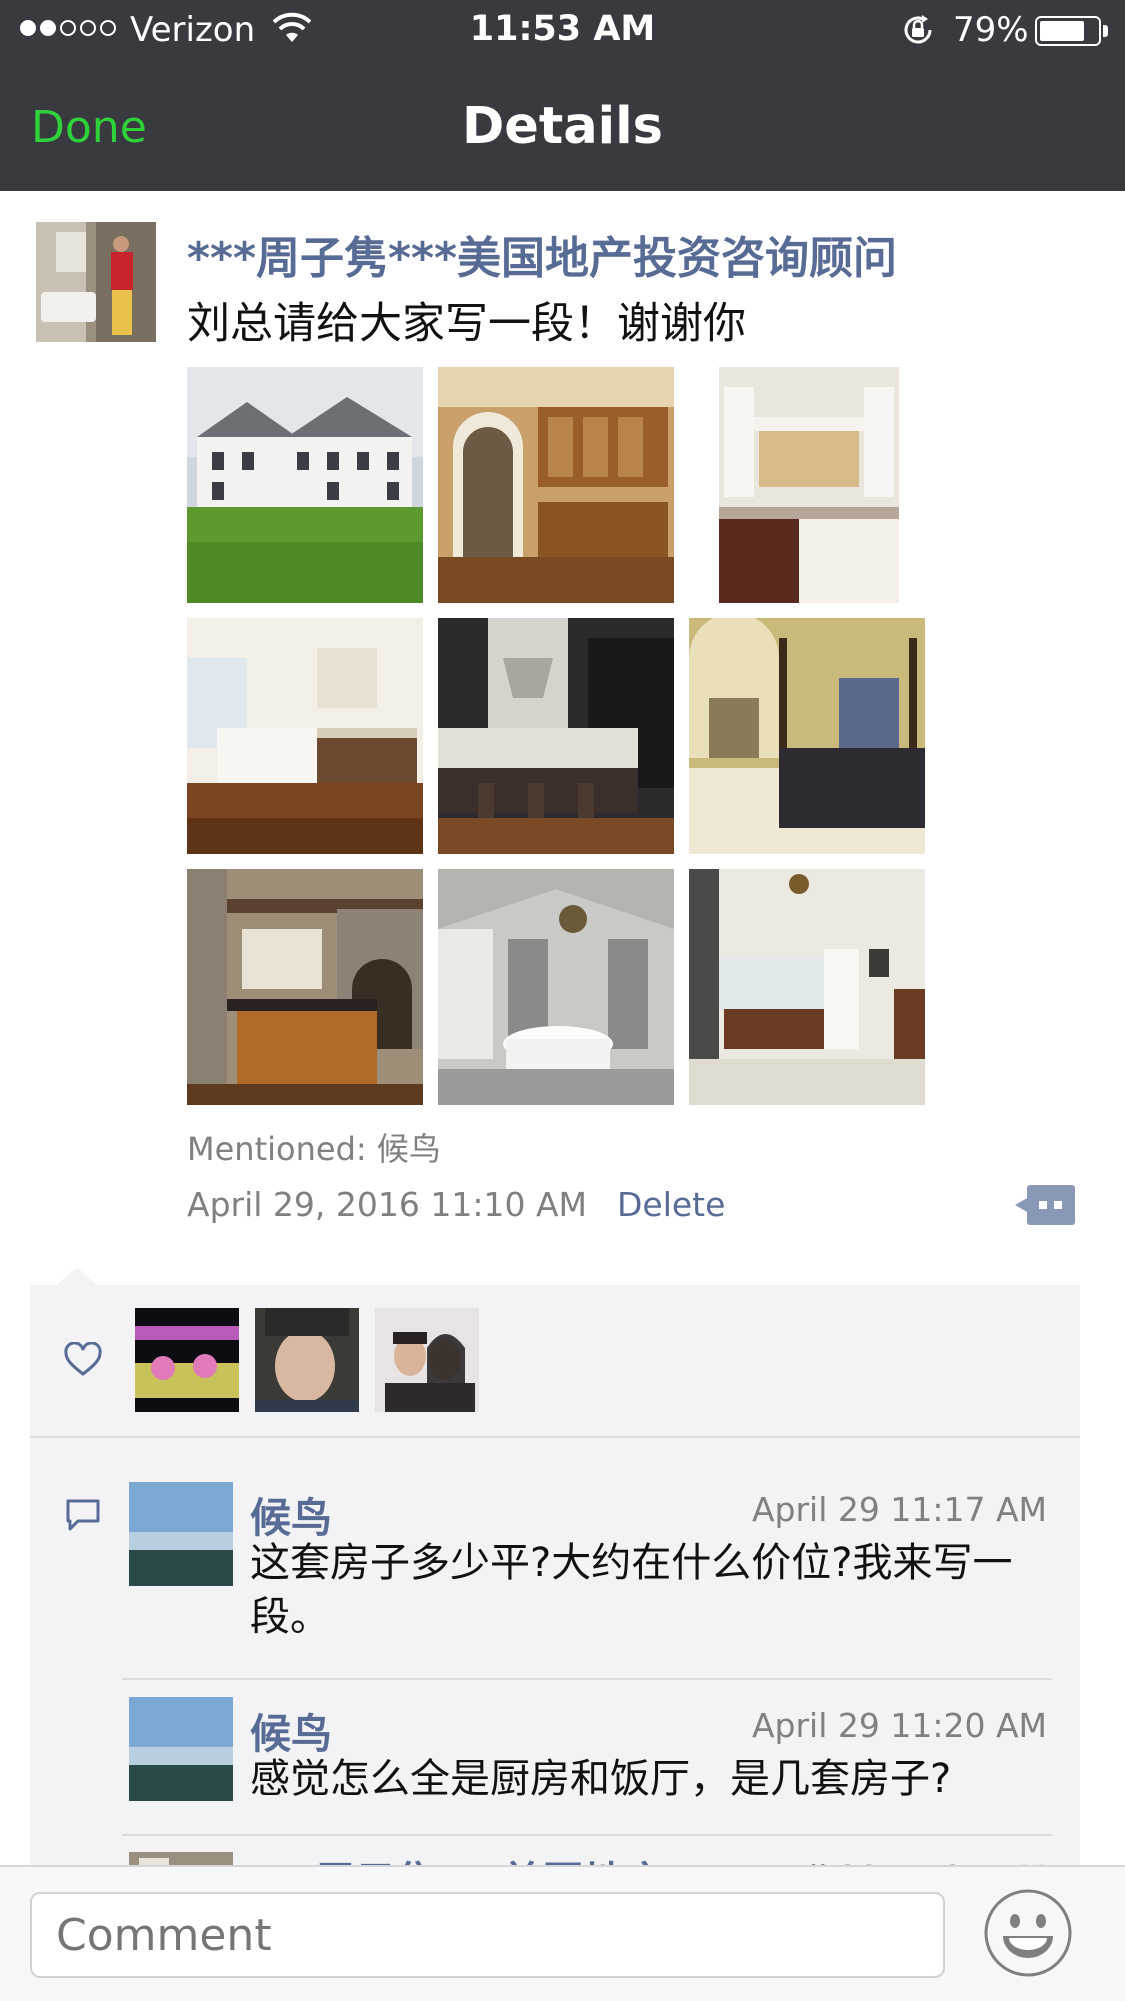  What do you see at coordinates (562, 95) in the screenshot?
I see `top-bar: Verizon 11:53 AM 79% Done Details` at bounding box center [562, 95].